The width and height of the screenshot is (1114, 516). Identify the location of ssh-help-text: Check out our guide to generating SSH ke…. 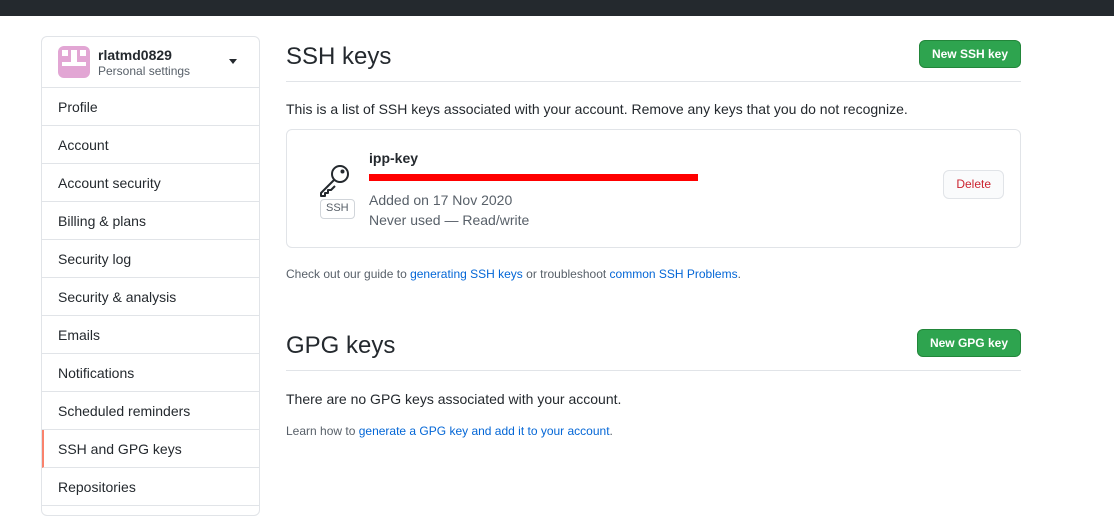
(653, 274).